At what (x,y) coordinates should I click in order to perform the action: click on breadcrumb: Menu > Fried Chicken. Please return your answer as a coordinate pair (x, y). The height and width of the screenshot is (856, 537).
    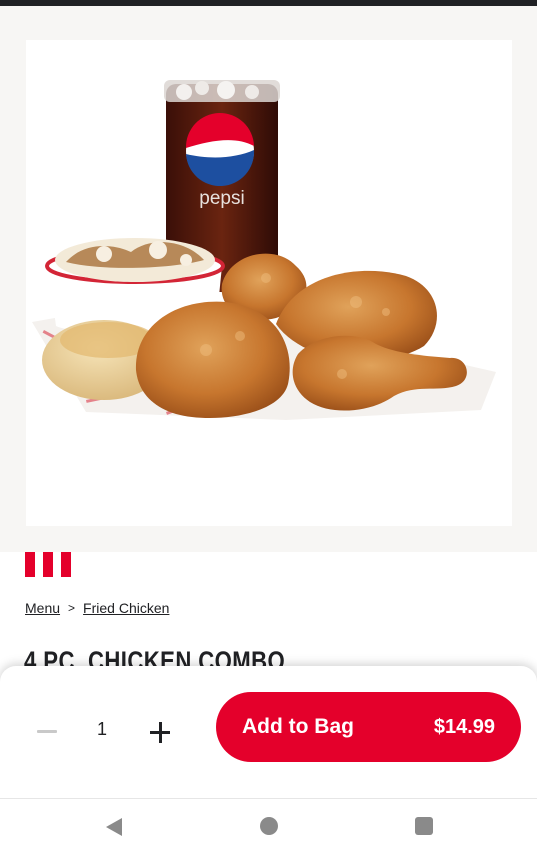
    Looking at the image, I should click on (97, 608).